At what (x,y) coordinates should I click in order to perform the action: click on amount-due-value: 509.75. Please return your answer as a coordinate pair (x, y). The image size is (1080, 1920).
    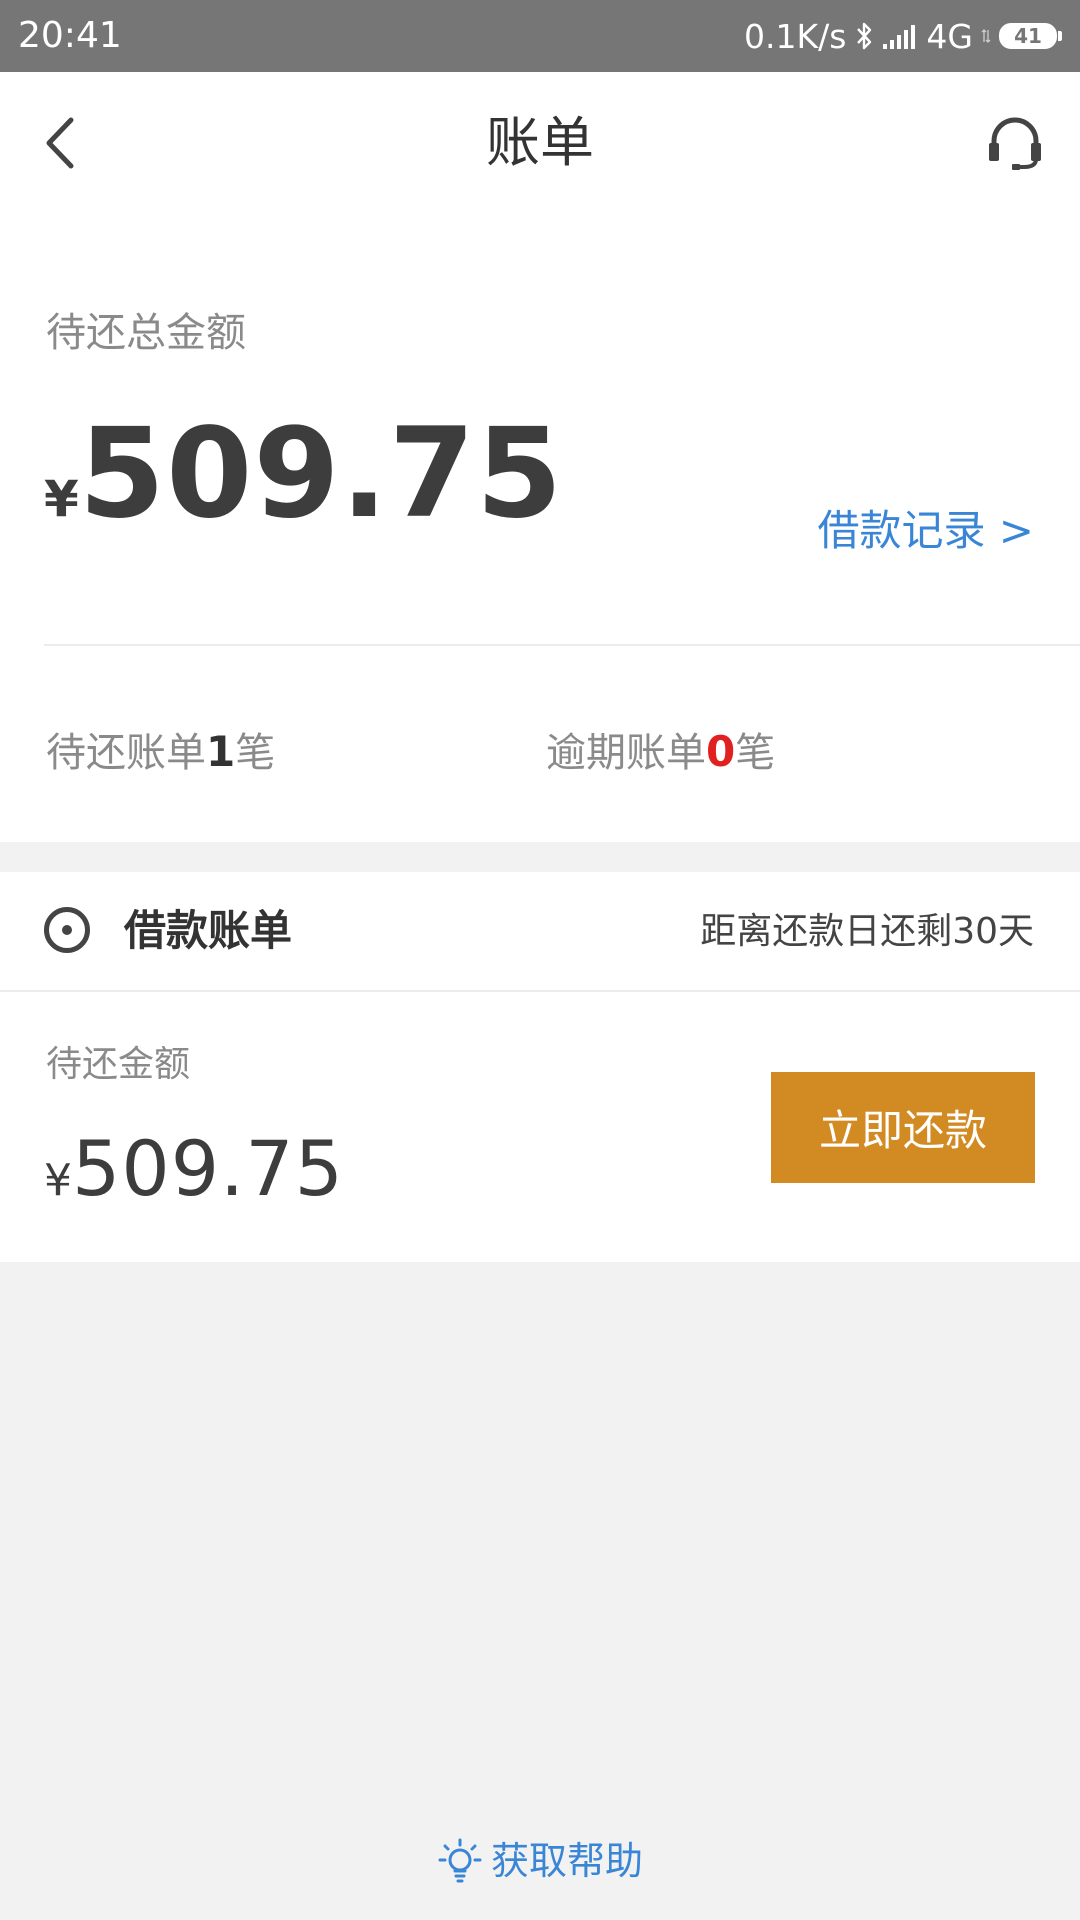
    Looking at the image, I should click on (208, 1168).